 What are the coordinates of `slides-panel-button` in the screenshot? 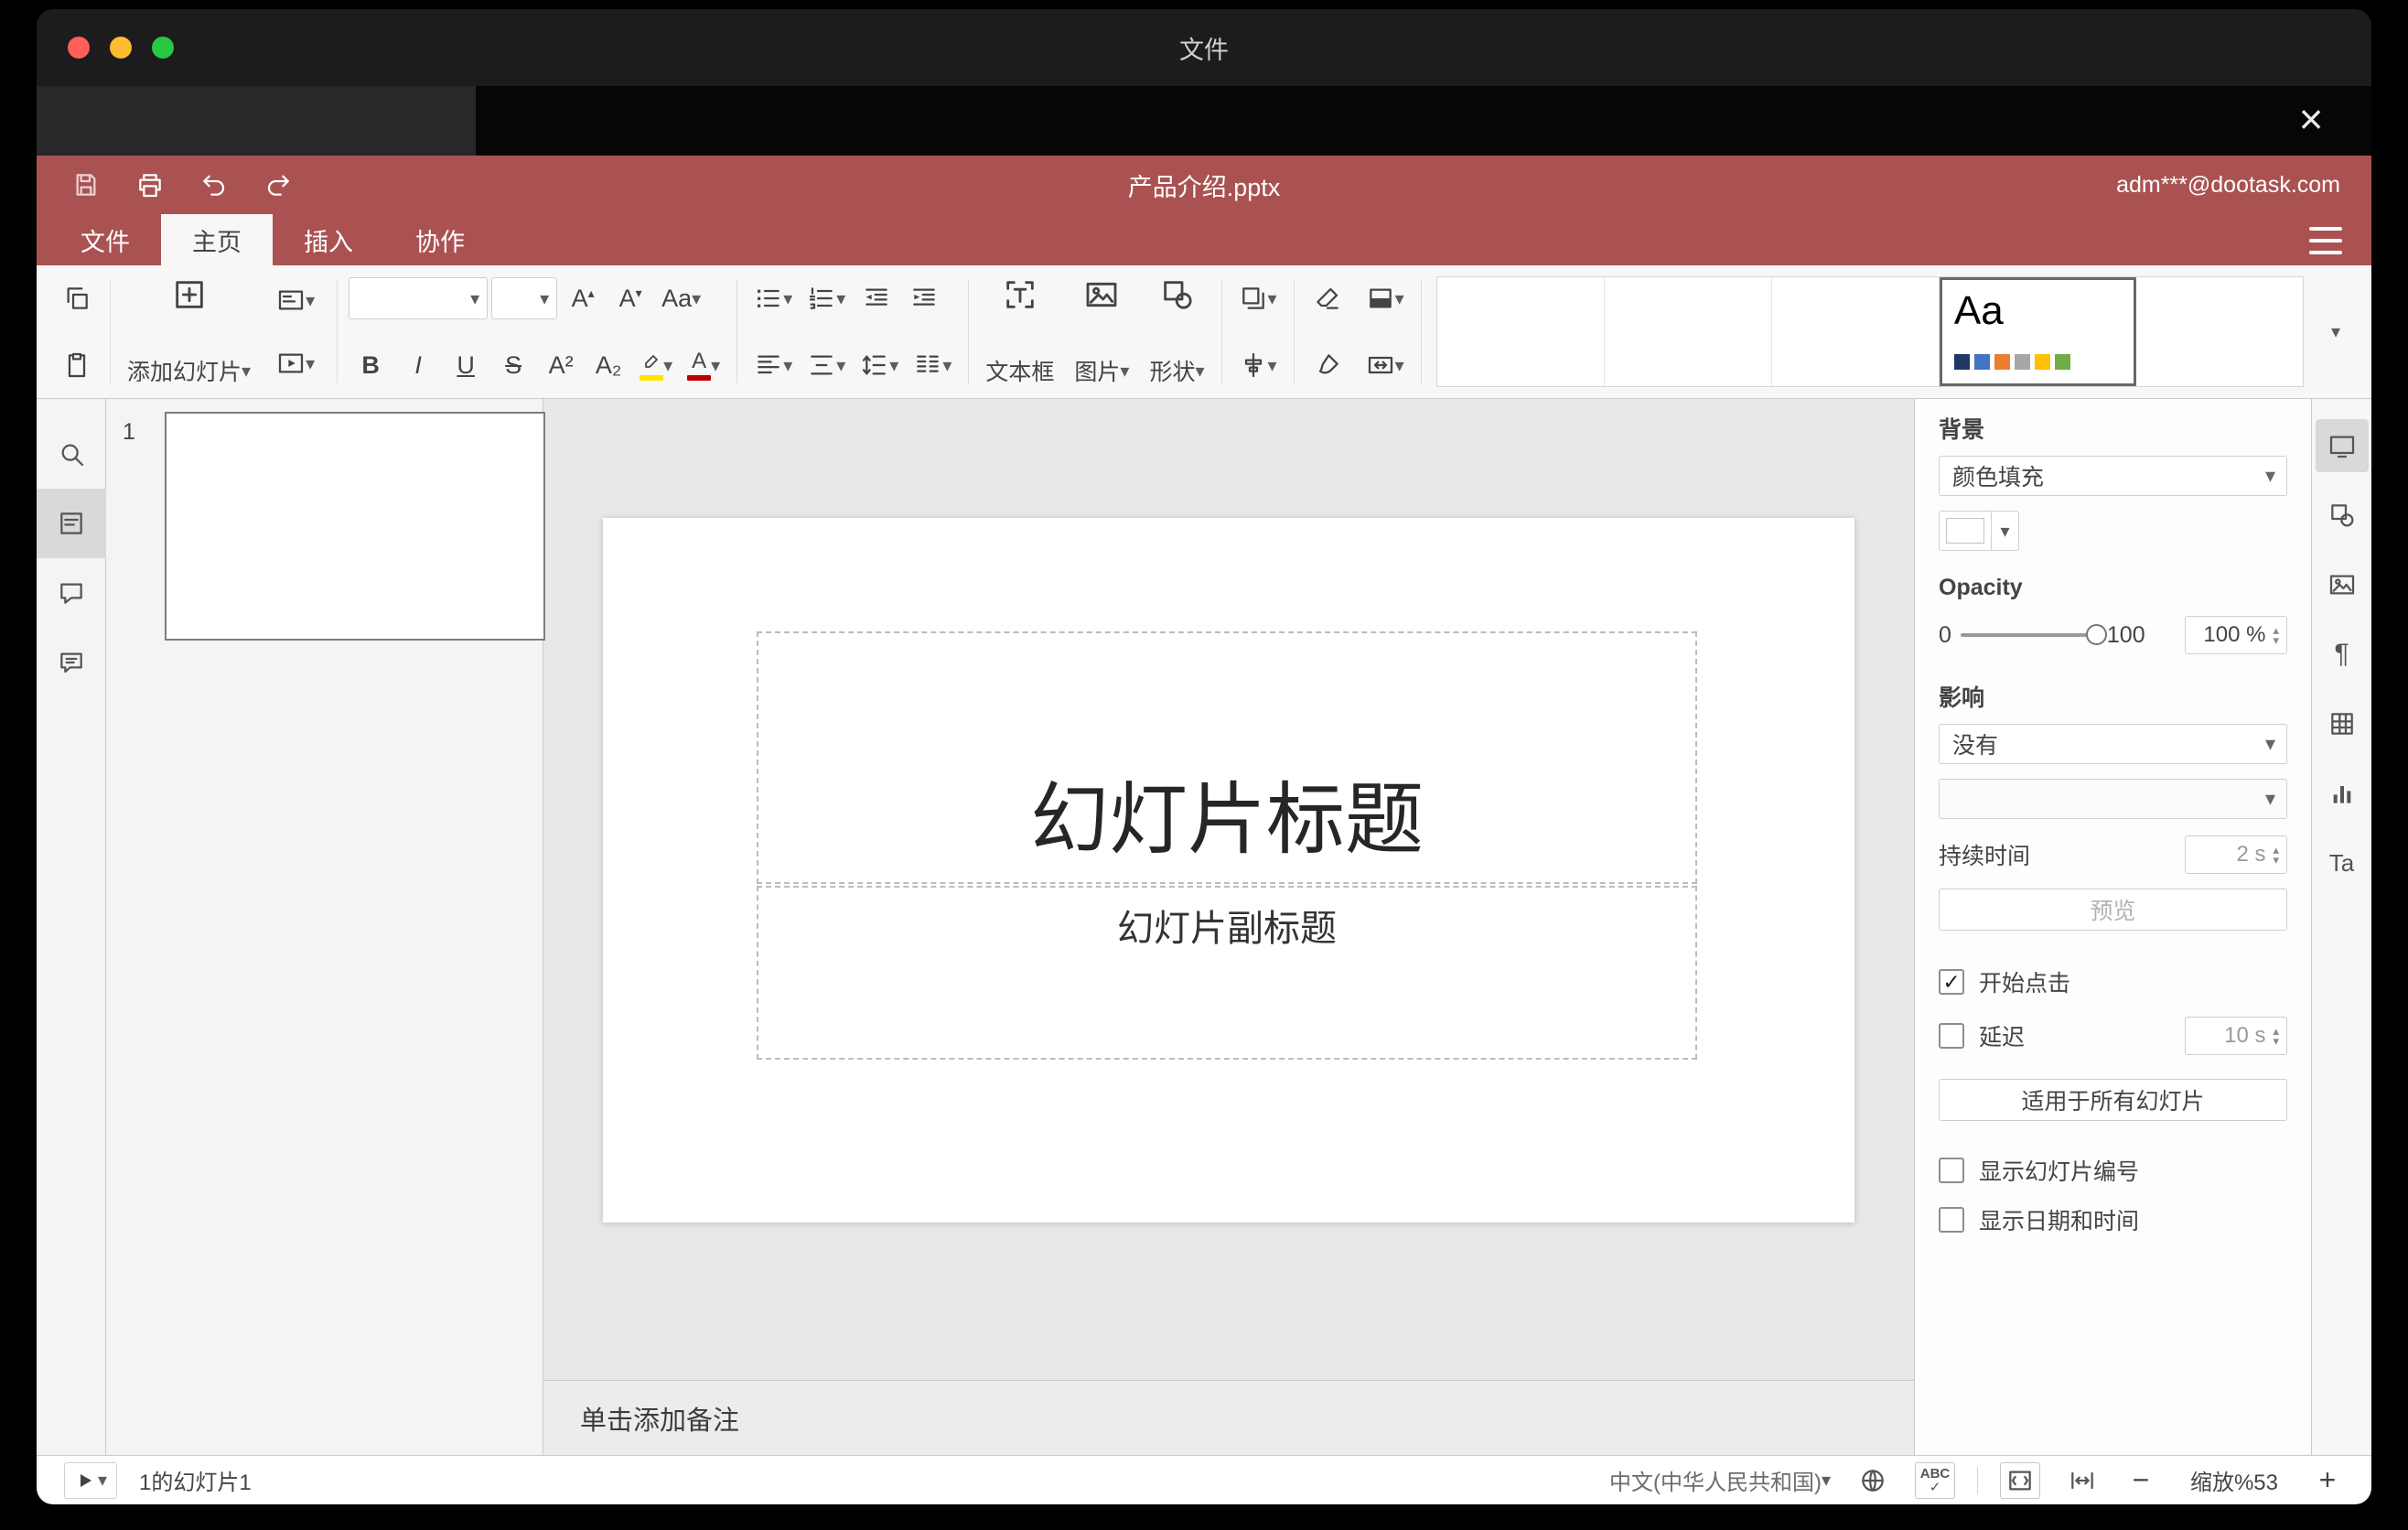 It's located at (71, 523).